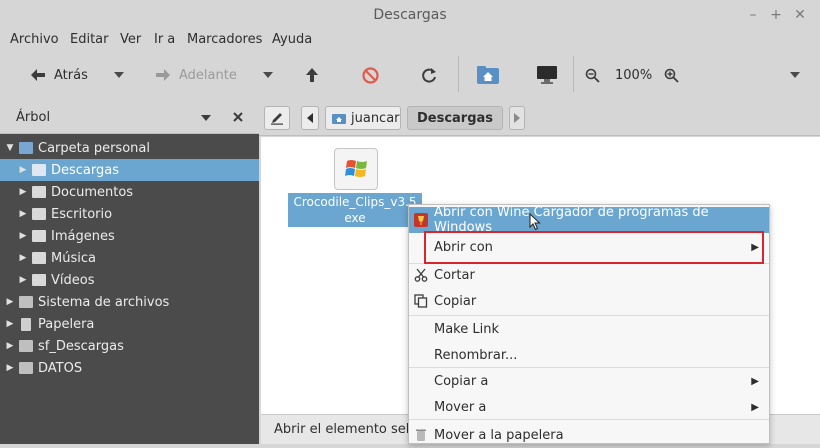 Image resolution: width=820 pixels, height=448 pixels. What do you see at coordinates (355, 202) in the screenshot?
I see `file-name-line: Crocodile_Clips_v3.5` at bounding box center [355, 202].